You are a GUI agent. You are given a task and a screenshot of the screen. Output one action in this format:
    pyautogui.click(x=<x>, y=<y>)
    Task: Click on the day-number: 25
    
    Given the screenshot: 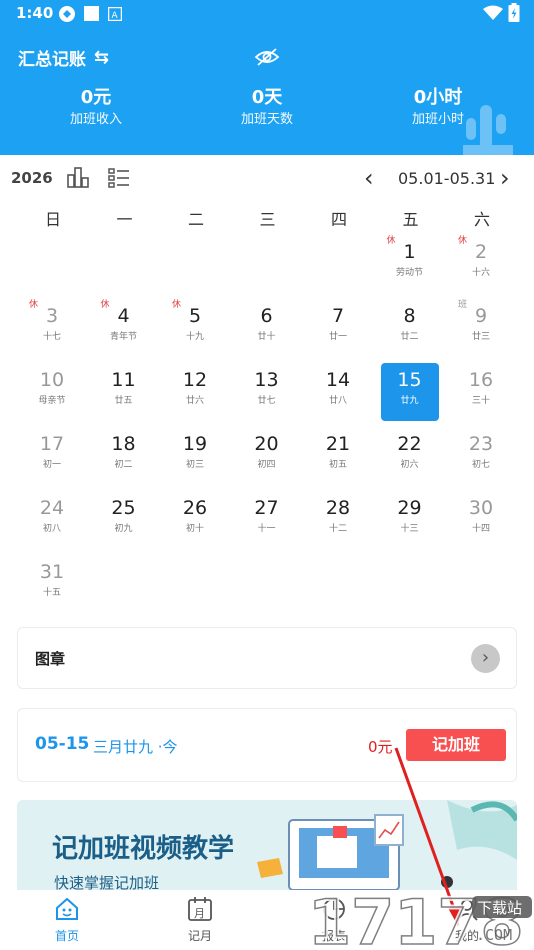 What is the action you would take?
    pyautogui.click(x=123, y=508)
    